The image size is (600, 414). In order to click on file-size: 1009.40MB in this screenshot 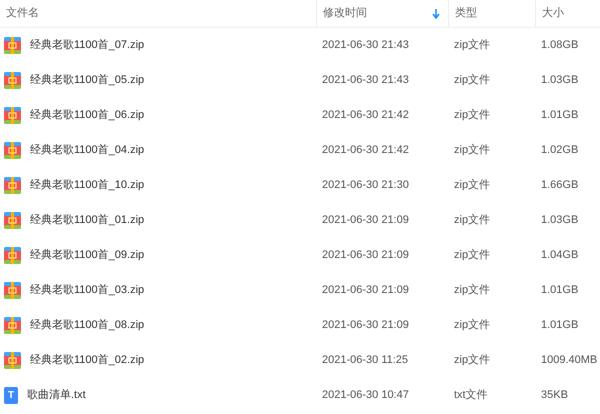, I will do `click(569, 360)`.